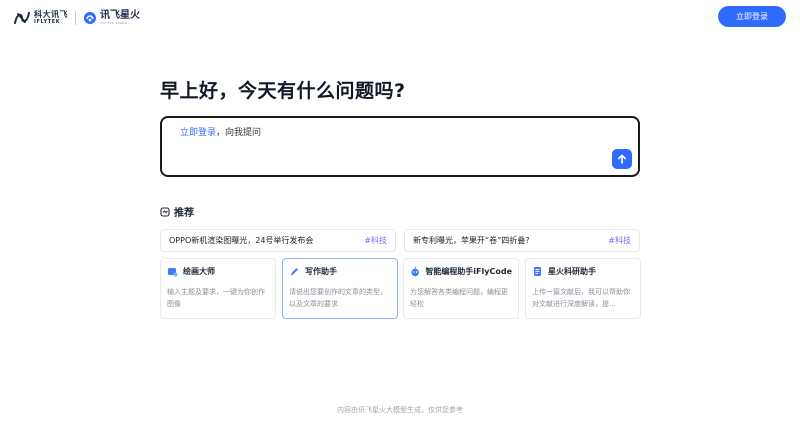  I want to click on news-title: OPPO新机渲染图曝光，24号举行发布会, so click(241, 240).